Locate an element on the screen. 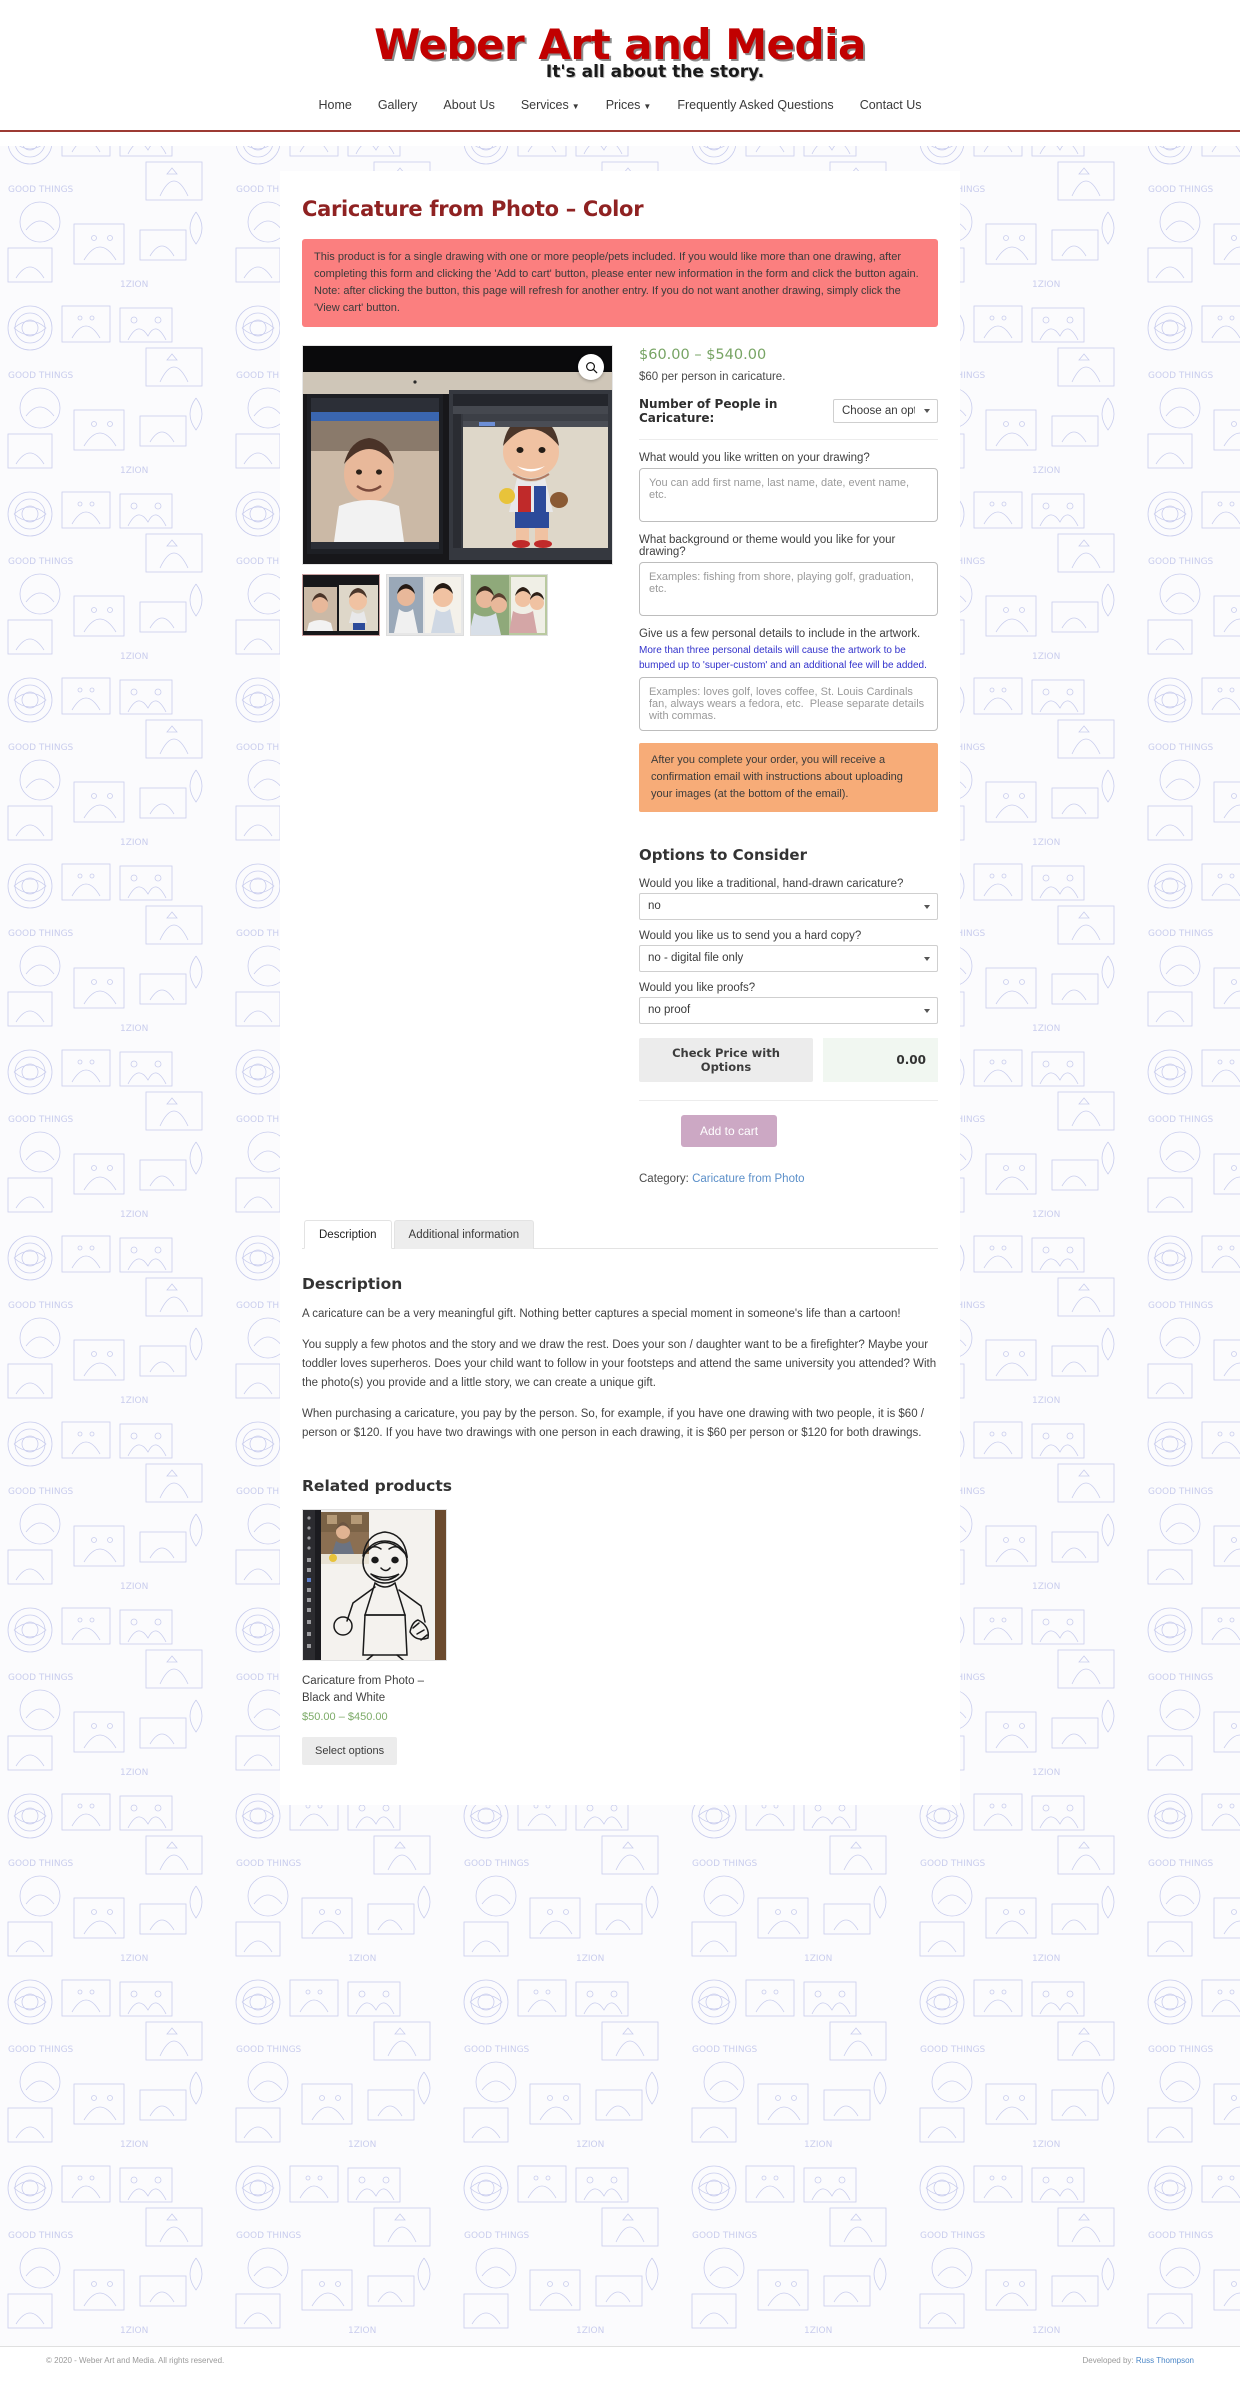 Image resolution: width=1240 pixels, height=2394 pixels. nav-label: Home is located at coordinates (335, 105).